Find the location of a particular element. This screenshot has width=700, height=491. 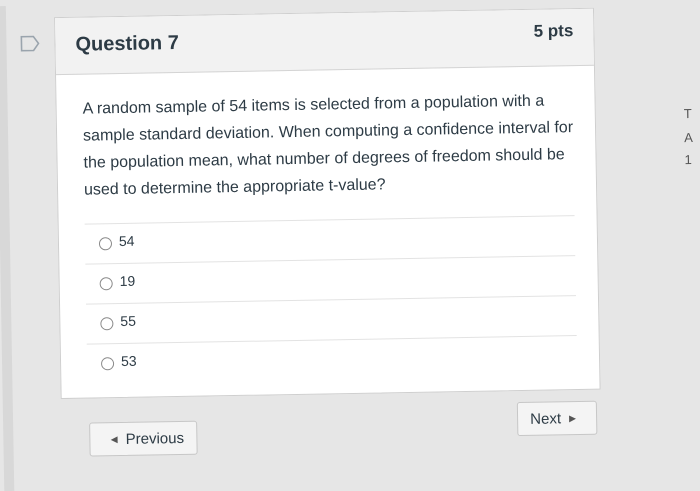

question-title: Question 7 is located at coordinates (127, 43).